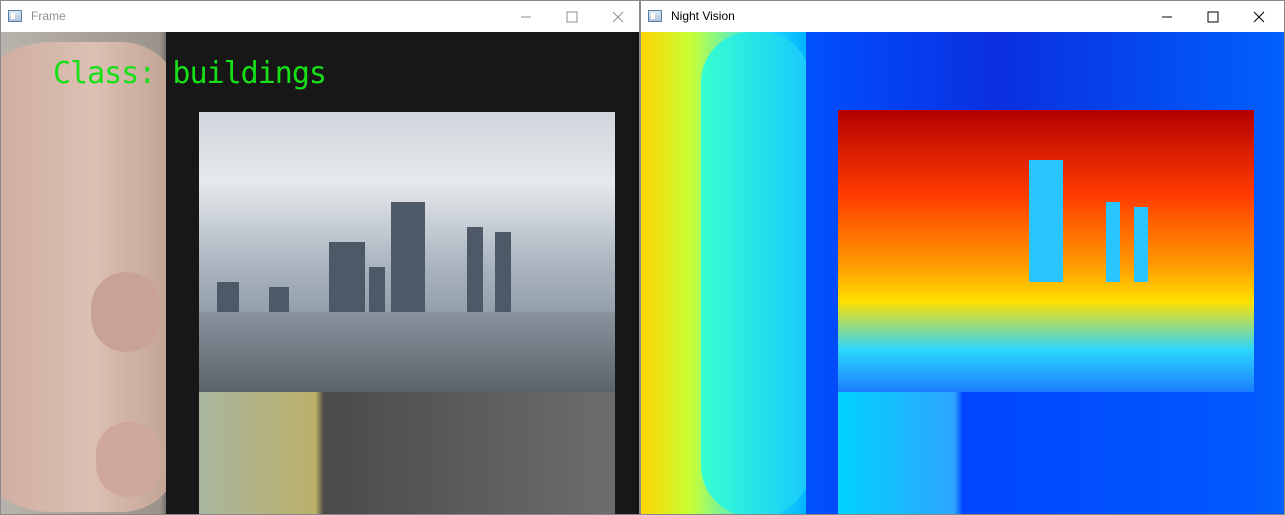 This screenshot has height=515, width=1285. What do you see at coordinates (1046, 453) in the screenshot?
I see `nv-phone-lower-area` at bounding box center [1046, 453].